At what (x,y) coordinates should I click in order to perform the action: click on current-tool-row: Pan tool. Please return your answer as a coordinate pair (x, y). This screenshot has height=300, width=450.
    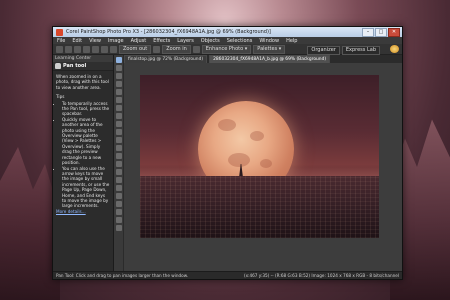
    Looking at the image, I should click on (83, 66).